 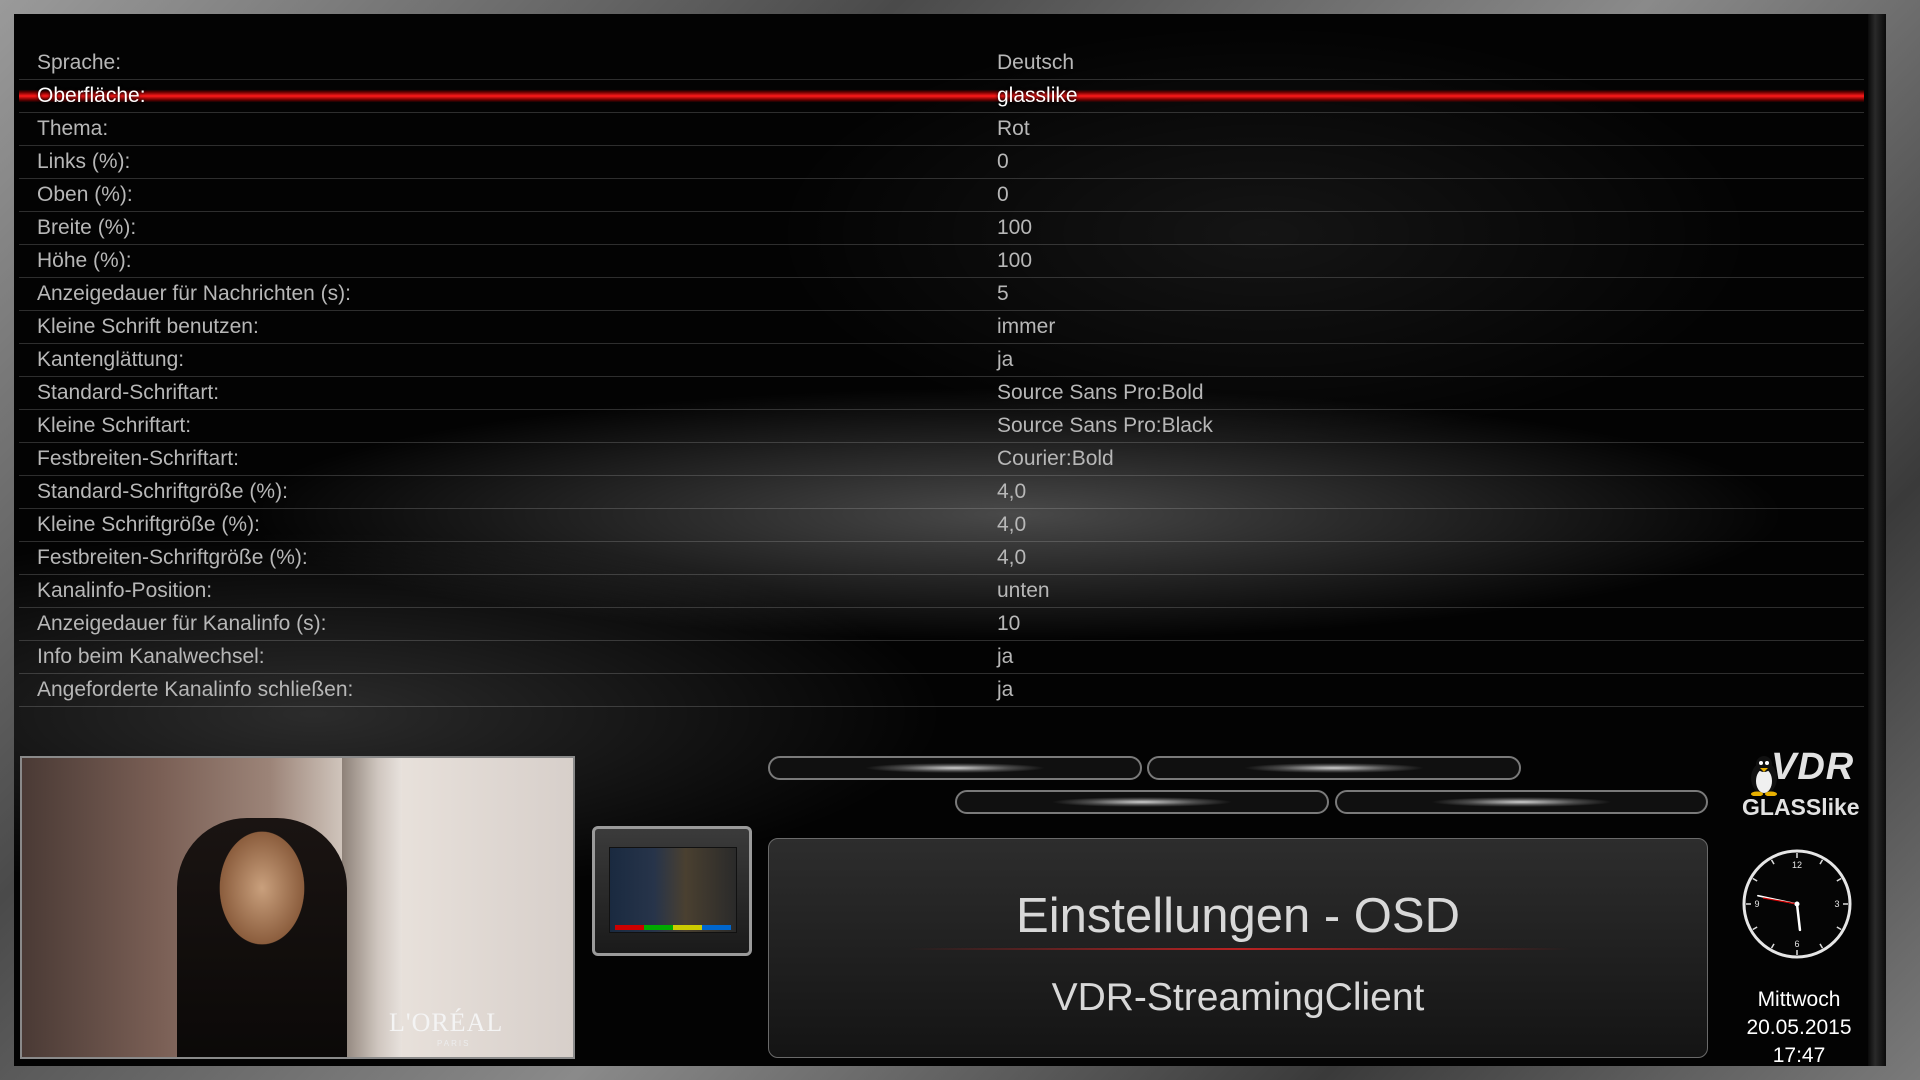 What do you see at coordinates (1105, 425) in the screenshot?
I see `settings-value: Source Sans Pro:Black` at bounding box center [1105, 425].